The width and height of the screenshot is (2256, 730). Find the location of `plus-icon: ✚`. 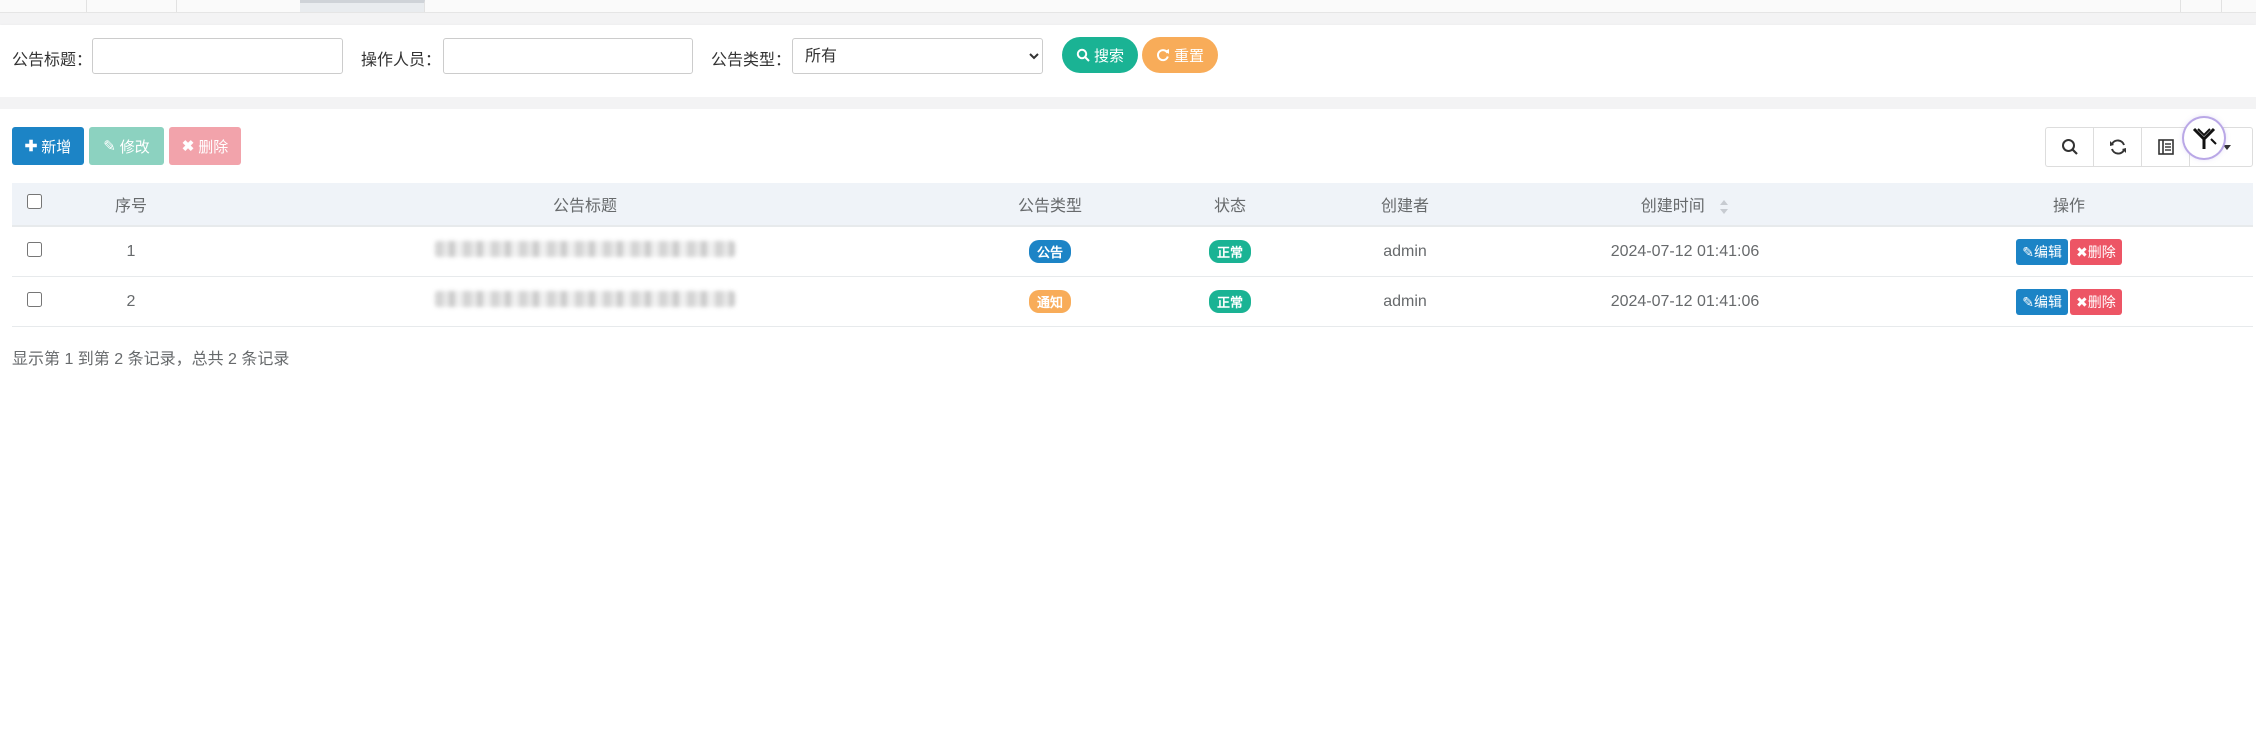

plus-icon: ✚ is located at coordinates (31, 146).